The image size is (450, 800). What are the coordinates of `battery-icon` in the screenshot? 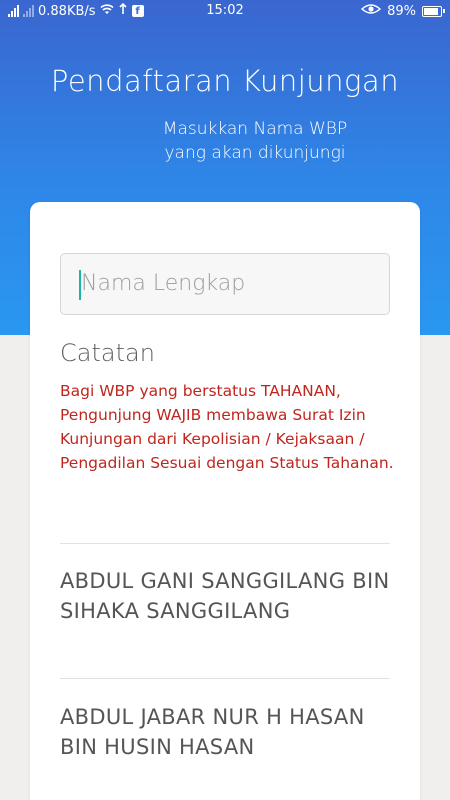 It's located at (433, 11).